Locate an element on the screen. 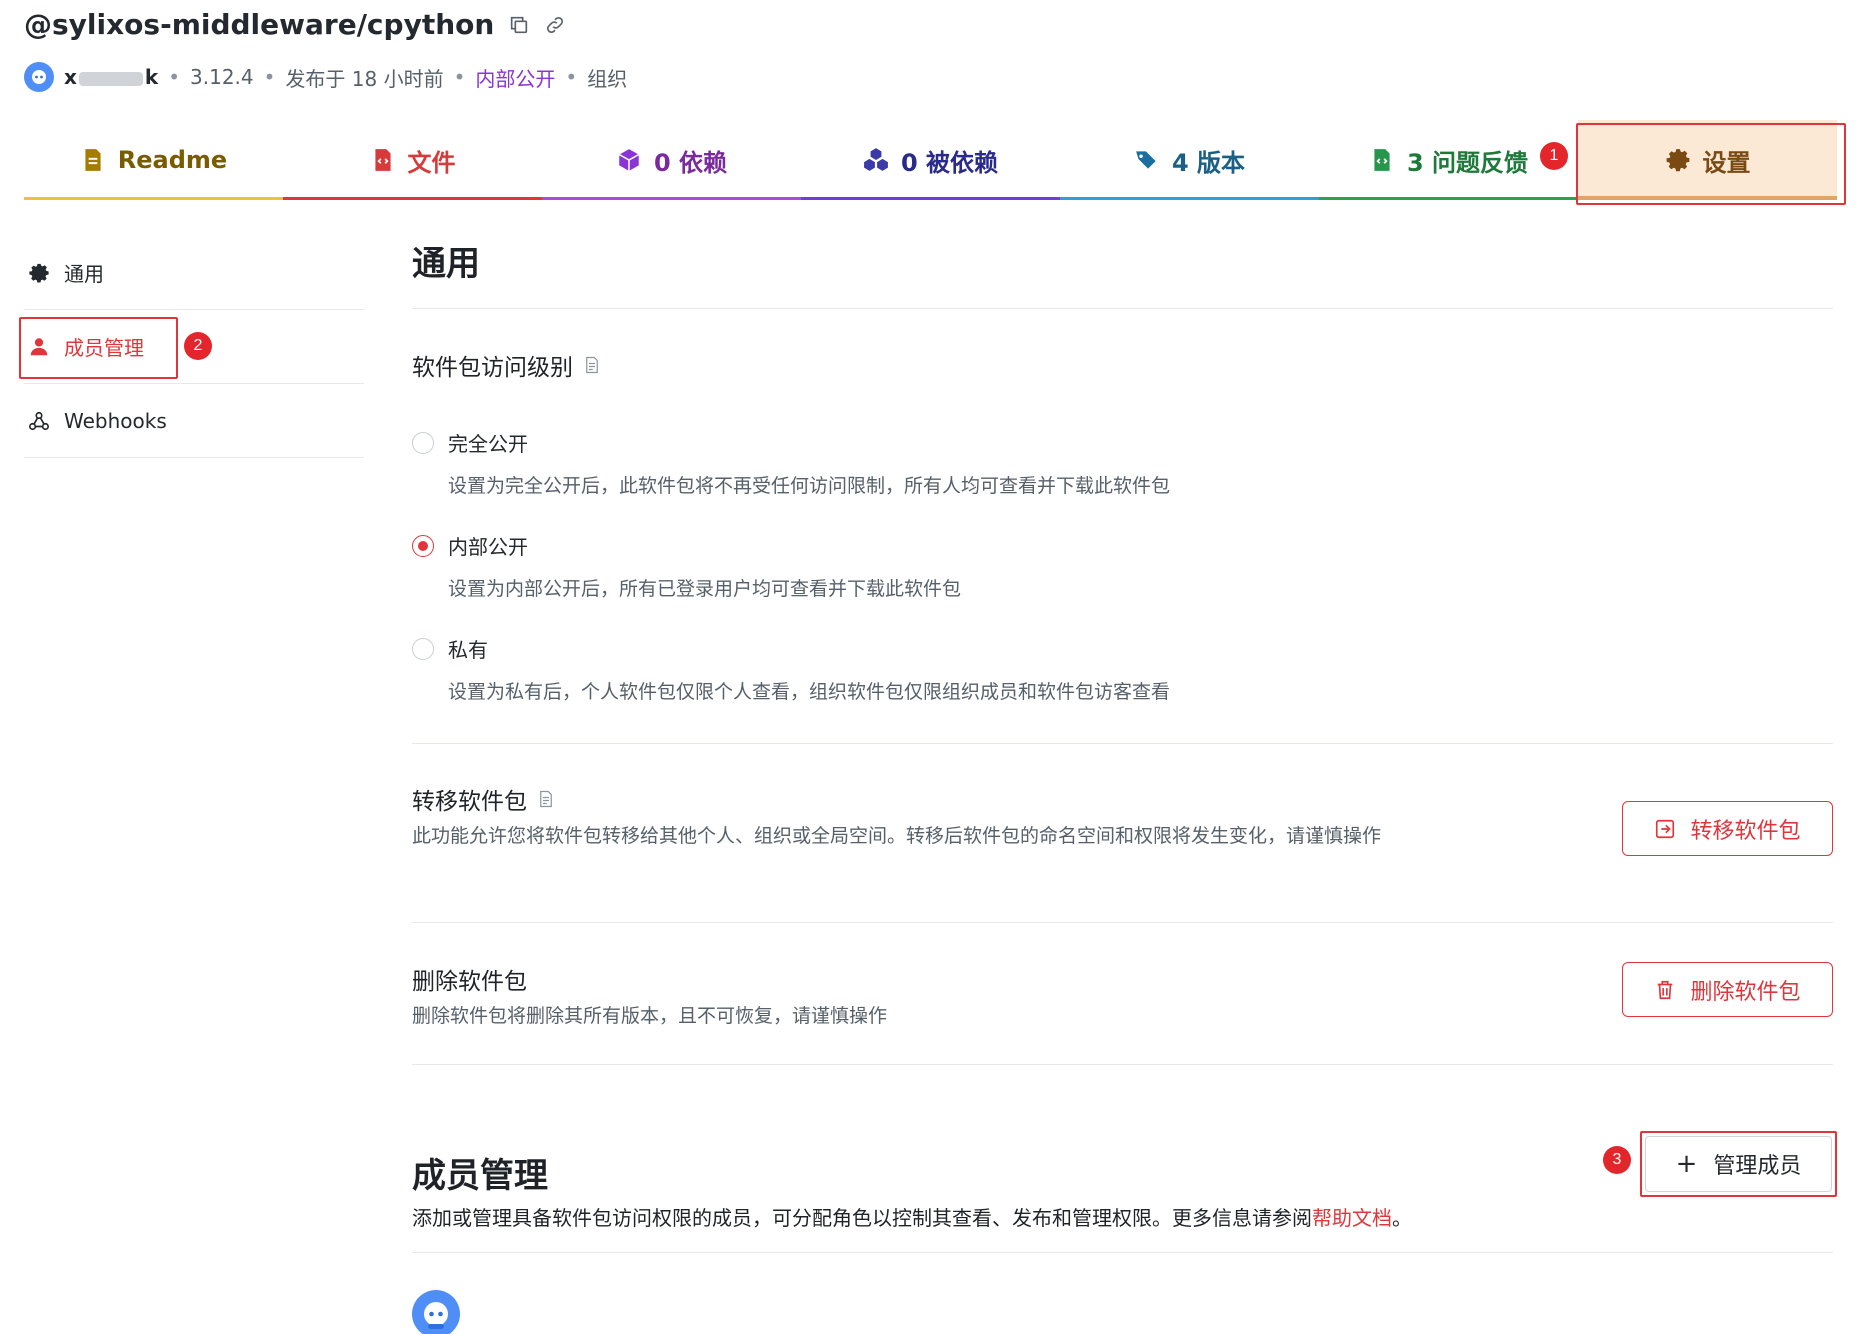  version: 3.12.4 is located at coordinates (222, 77).